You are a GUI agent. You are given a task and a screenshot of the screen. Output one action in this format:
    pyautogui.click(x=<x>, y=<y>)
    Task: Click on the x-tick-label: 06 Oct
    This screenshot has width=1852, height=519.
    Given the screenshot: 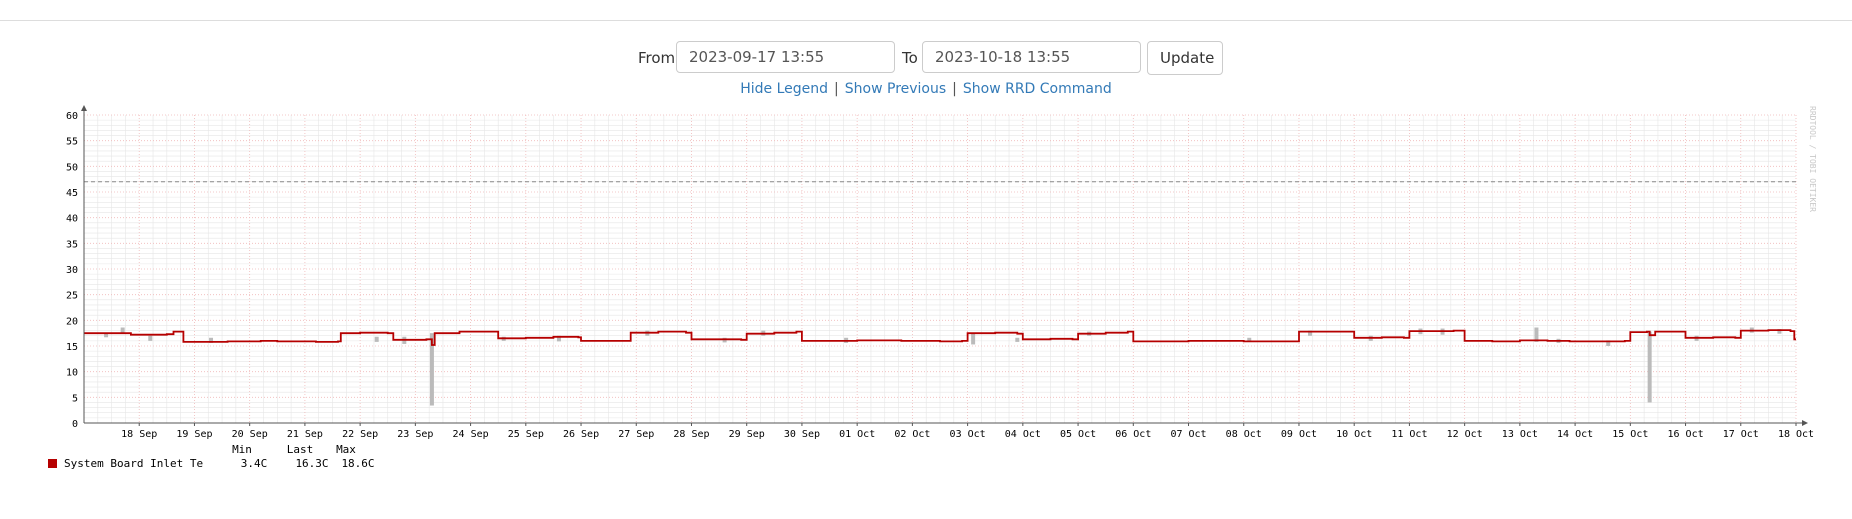 What is the action you would take?
    pyautogui.click(x=1133, y=434)
    